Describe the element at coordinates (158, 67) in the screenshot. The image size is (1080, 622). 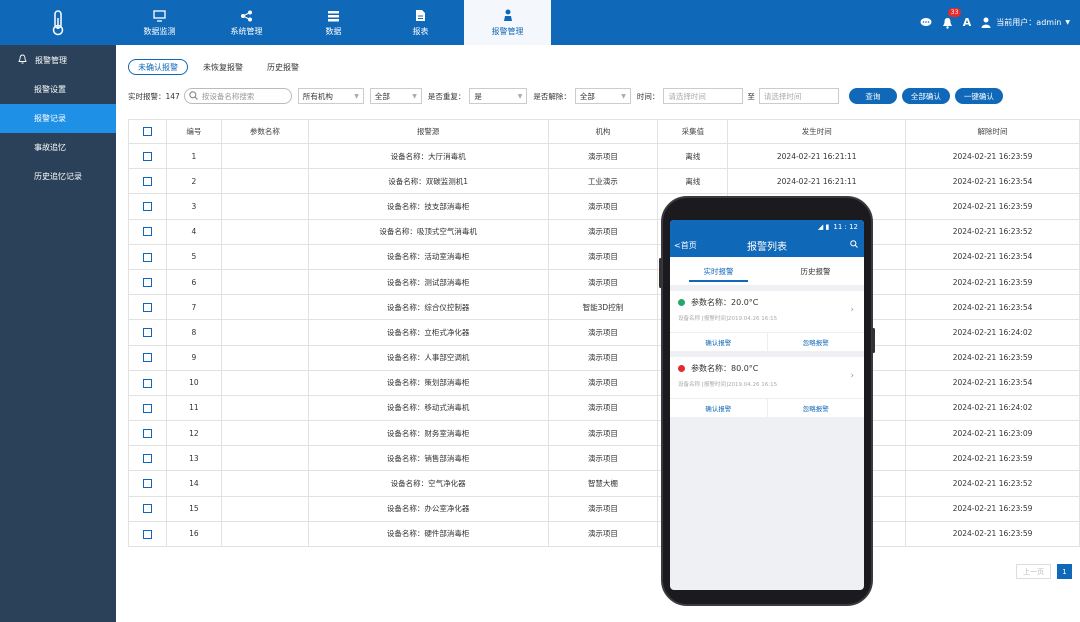
I see `tab-unconfirmed: 未确认报警` at that location.